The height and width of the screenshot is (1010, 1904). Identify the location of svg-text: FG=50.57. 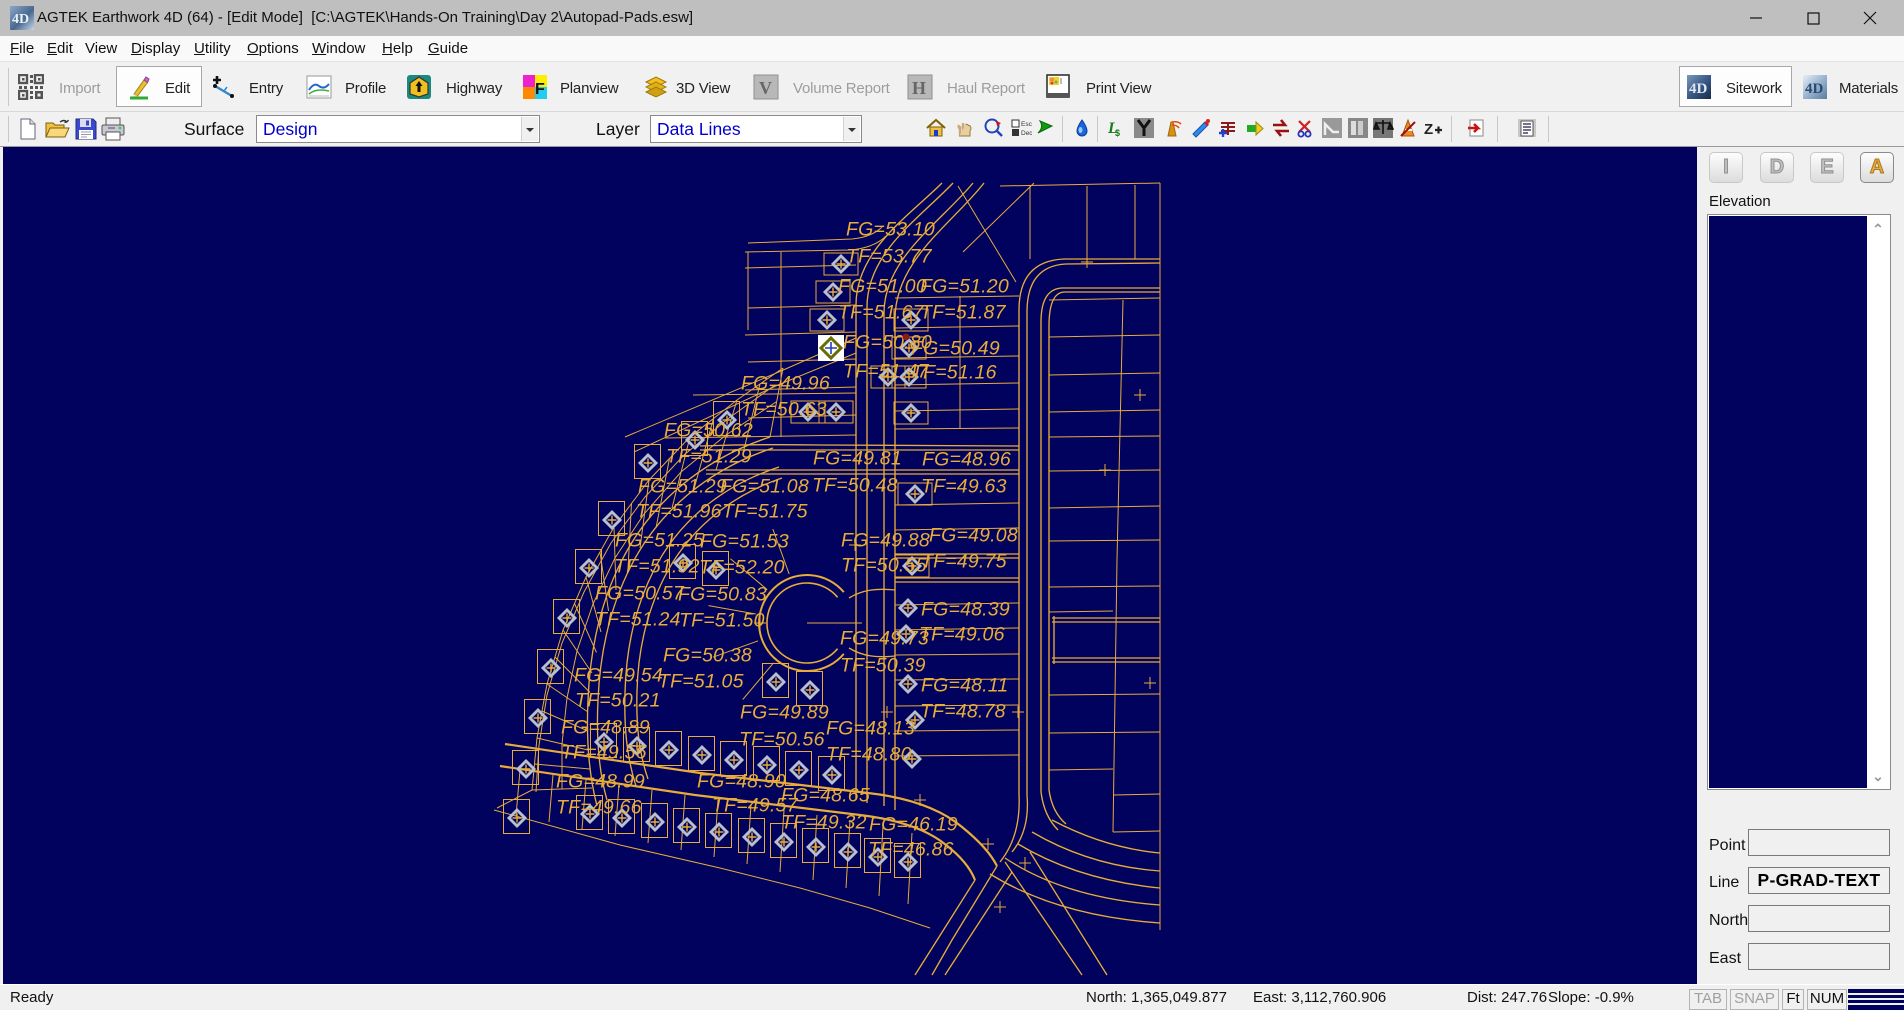
(640, 594).